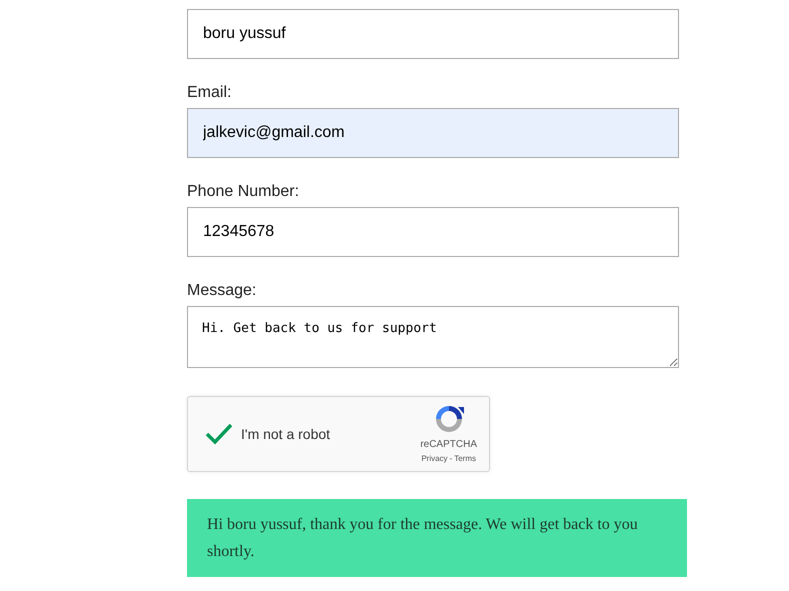  What do you see at coordinates (286, 434) in the screenshot?
I see `captcha-label: I'm not a robot` at bounding box center [286, 434].